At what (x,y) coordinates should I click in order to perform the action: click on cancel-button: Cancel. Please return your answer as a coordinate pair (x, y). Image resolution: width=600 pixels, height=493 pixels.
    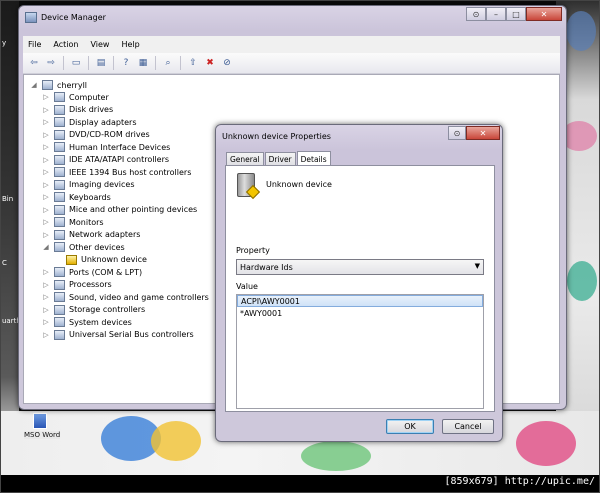
    Looking at the image, I should click on (468, 426).